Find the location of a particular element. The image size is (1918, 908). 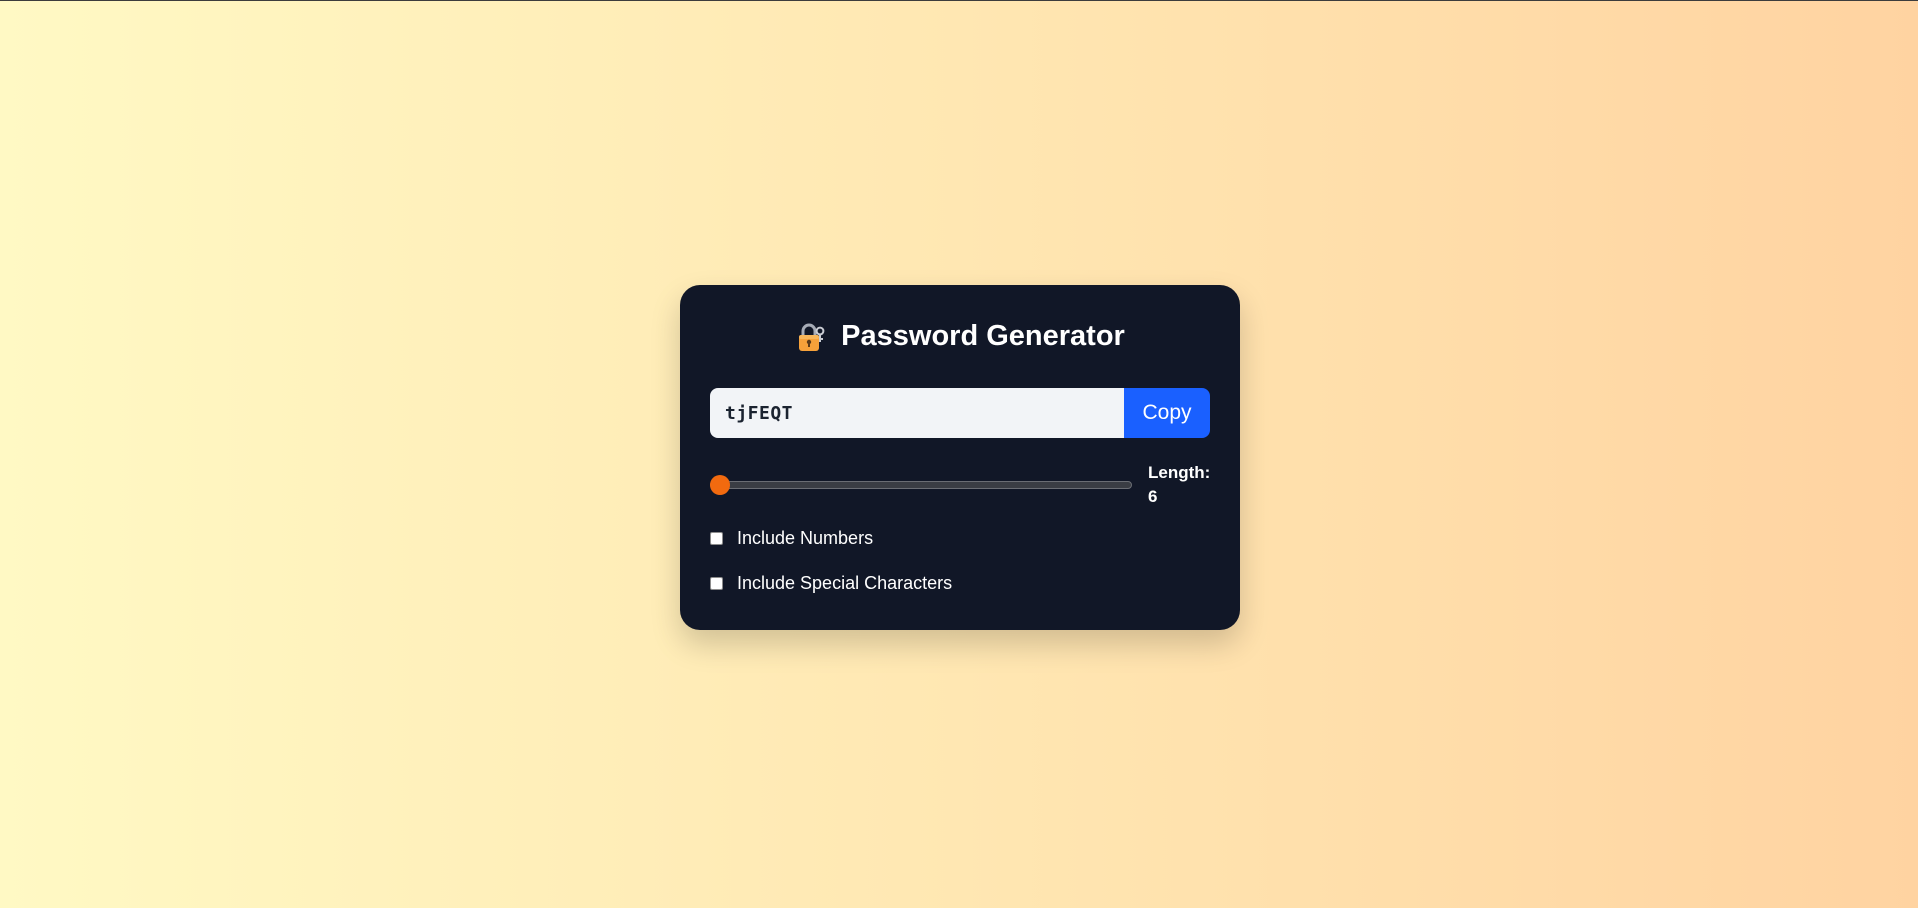

page-title: Password Generator is located at coordinates (960, 336).